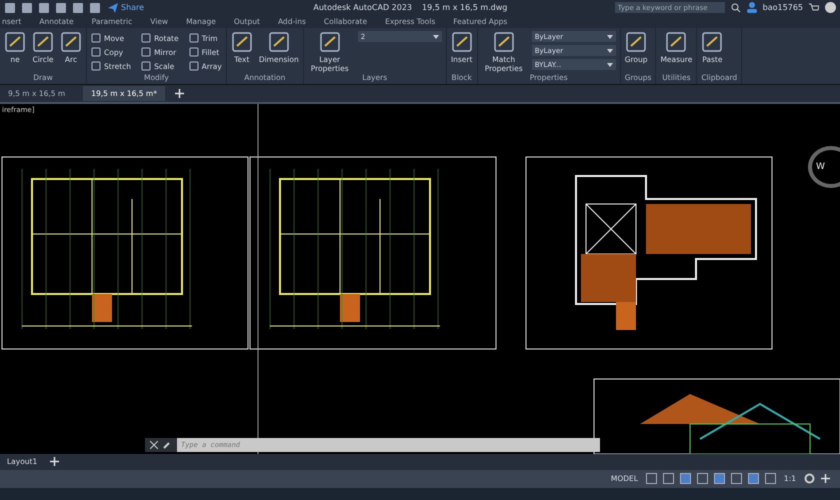  I want to click on person-icon, so click(751, 8).